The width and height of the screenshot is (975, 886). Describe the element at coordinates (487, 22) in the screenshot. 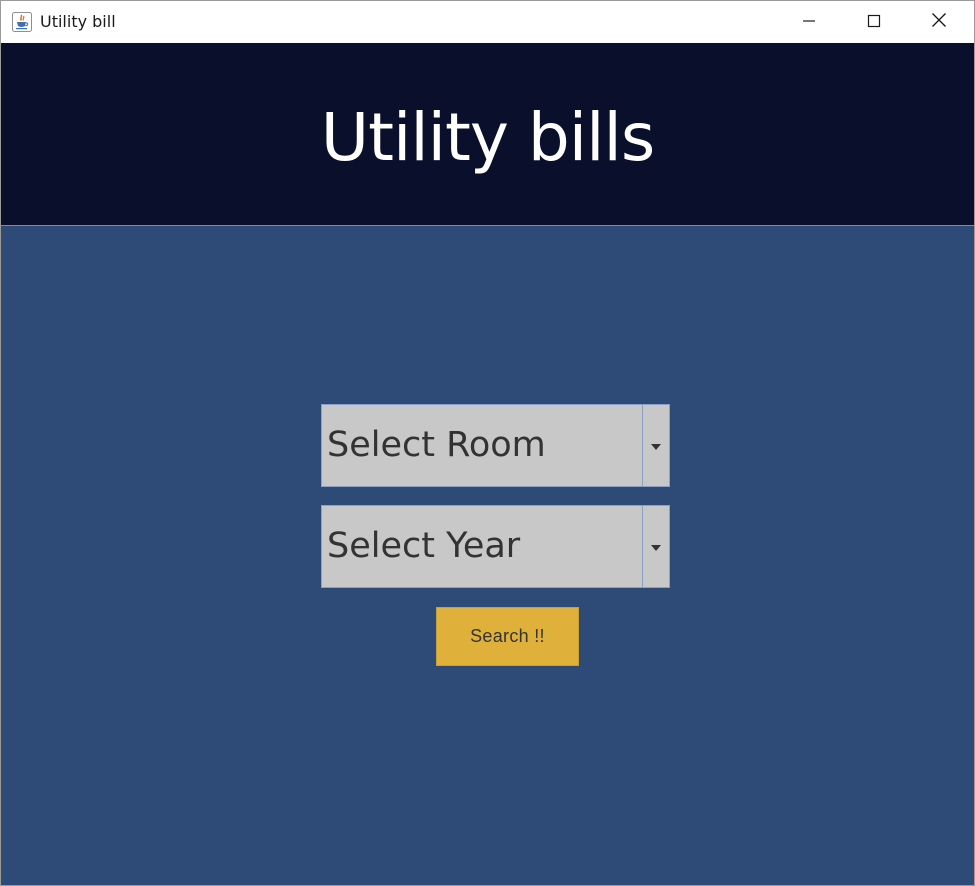

I see `title-bar: Utility bill` at that location.